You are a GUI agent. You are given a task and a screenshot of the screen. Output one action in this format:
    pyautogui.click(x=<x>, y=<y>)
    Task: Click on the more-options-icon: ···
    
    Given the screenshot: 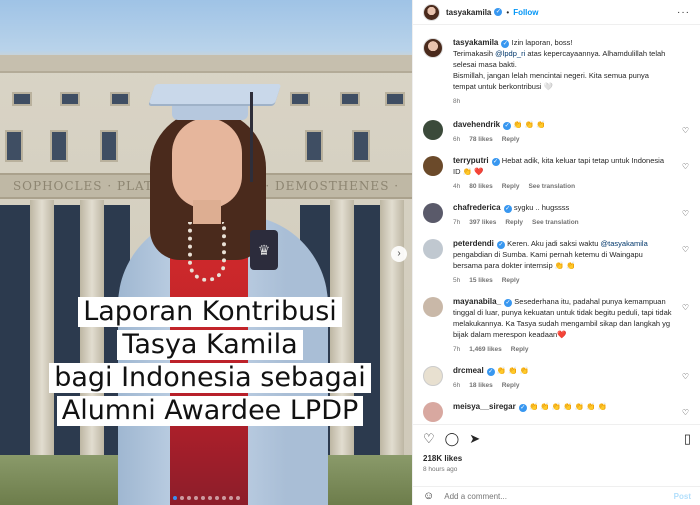 What is the action you would take?
    pyautogui.click(x=683, y=12)
    